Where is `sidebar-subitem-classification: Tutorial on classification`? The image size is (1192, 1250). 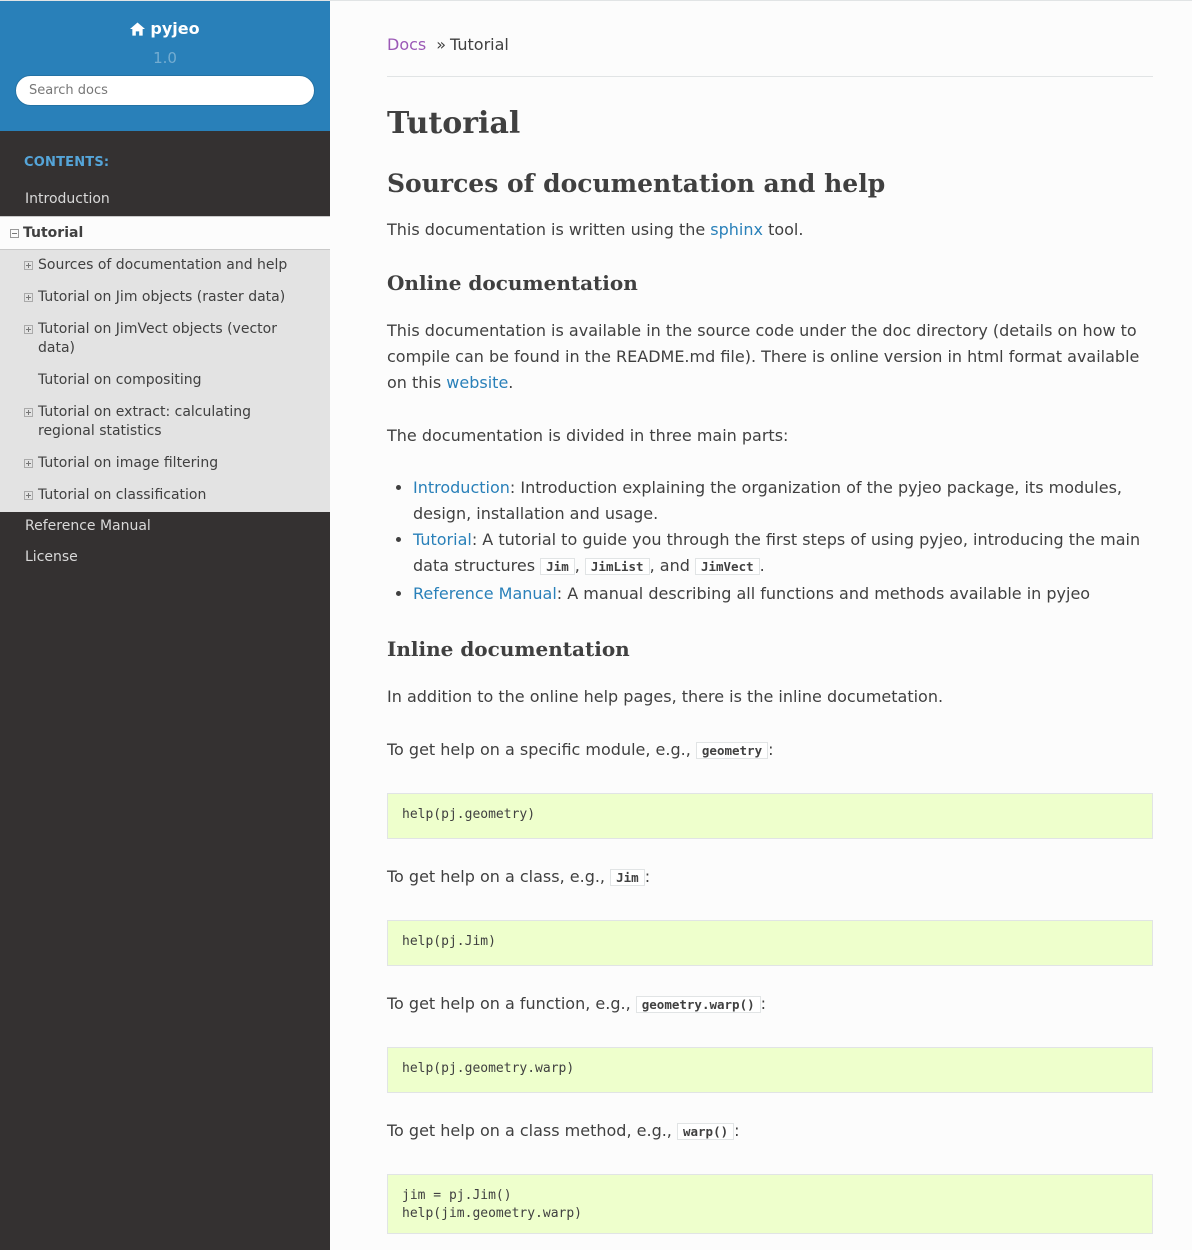 sidebar-subitem-classification: Tutorial on classification is located at coordinates (165, 496).